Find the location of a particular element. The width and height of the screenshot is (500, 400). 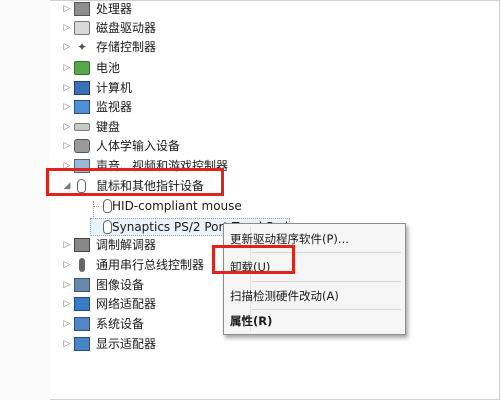

processor-icon is located at coordinates (82, 9).